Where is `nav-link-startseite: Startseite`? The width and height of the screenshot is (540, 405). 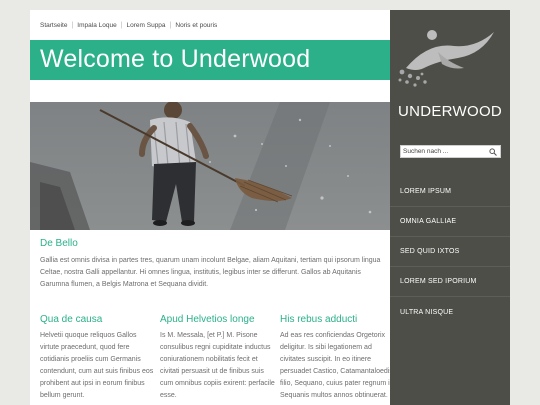
nav-link-startseite: Startseite is located at coordinates (53, 25).